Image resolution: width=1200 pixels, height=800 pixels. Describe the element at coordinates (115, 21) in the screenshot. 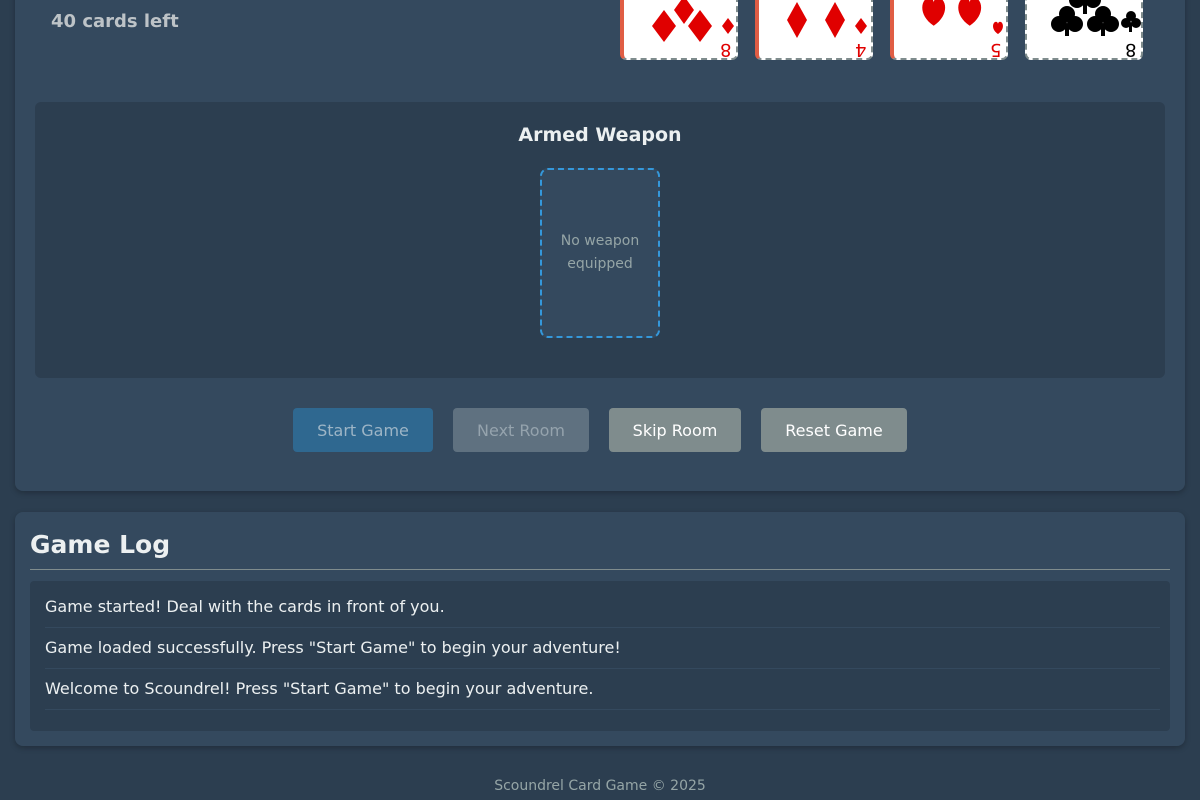

I see `deck-count-label: 40 cards left` at that location.